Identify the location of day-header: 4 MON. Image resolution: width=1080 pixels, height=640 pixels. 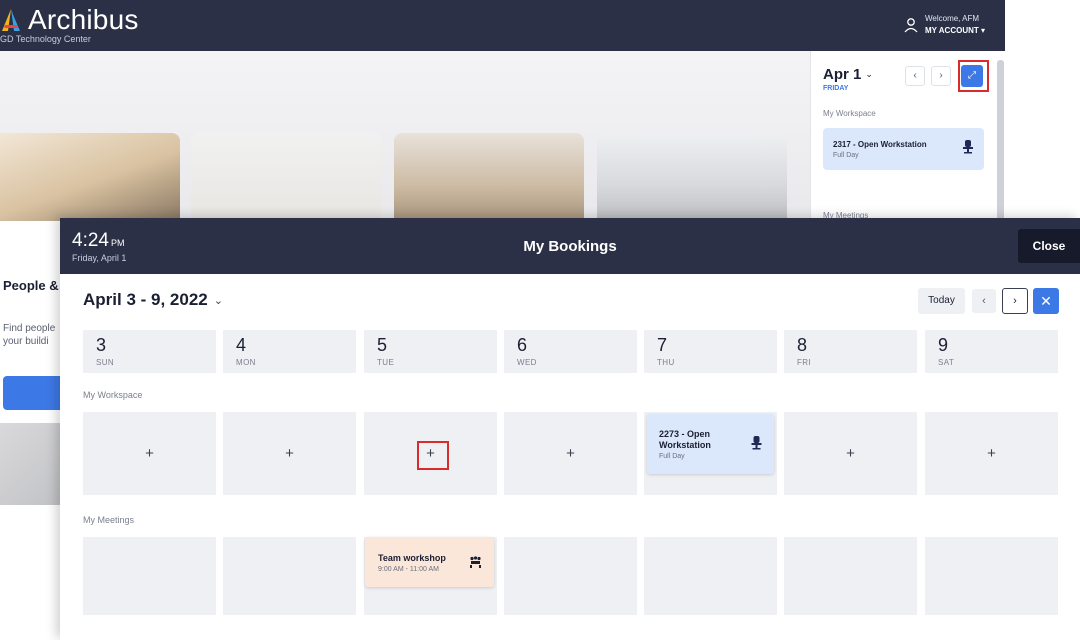
(289, 351).